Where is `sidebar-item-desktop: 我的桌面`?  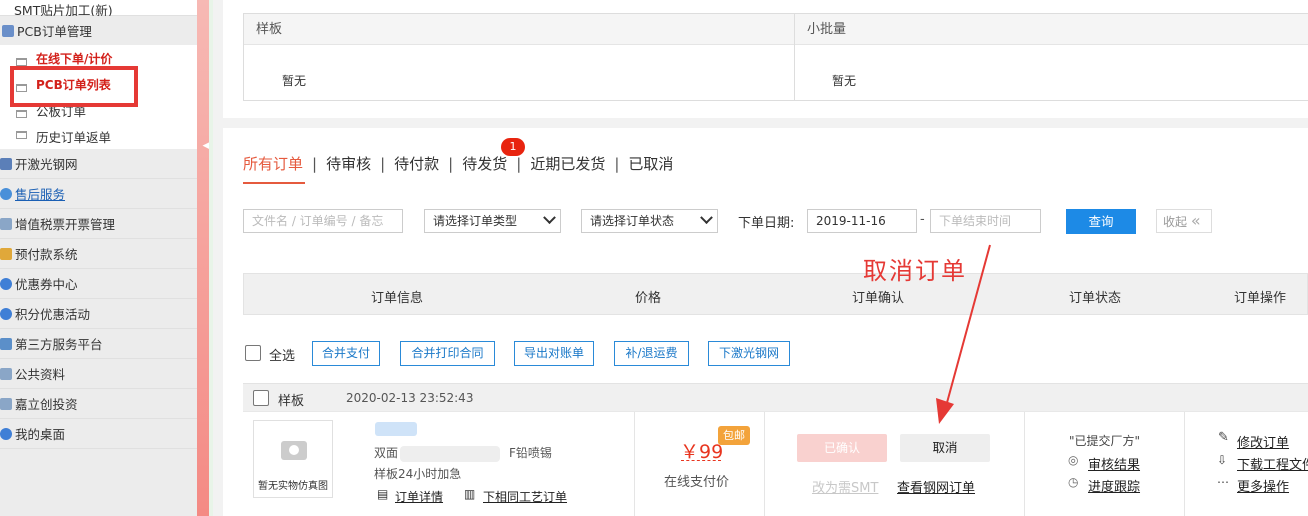
sidebar-item-desktop: 我的桌面 is located at coordinates (98, 434).